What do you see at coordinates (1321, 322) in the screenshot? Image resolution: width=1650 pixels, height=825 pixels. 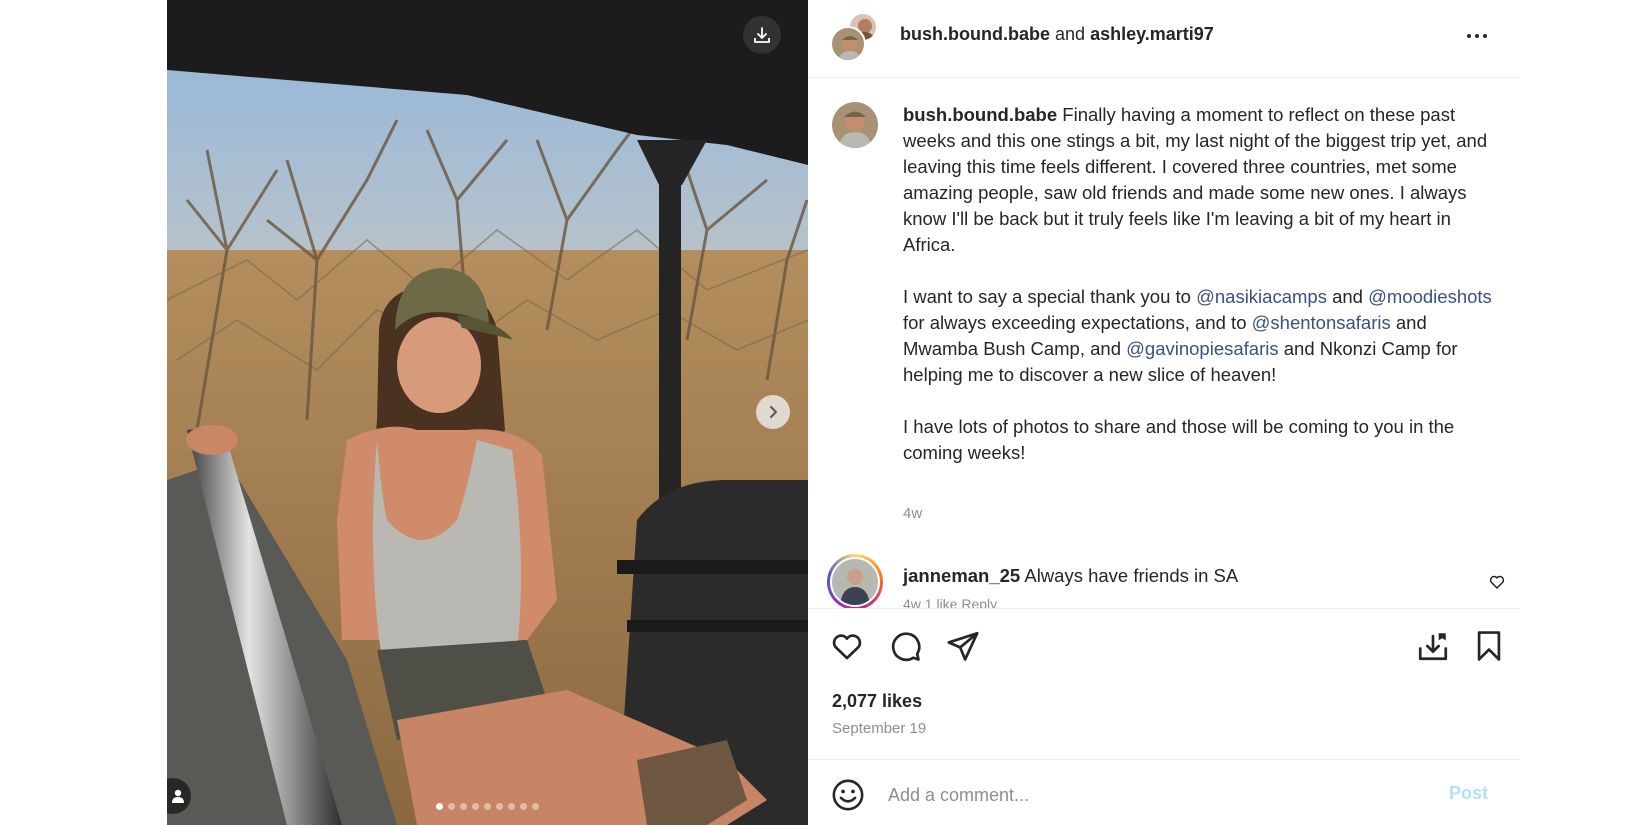 I see `mention-link: @shentonsafaris` at bounding box center [1321, 322].